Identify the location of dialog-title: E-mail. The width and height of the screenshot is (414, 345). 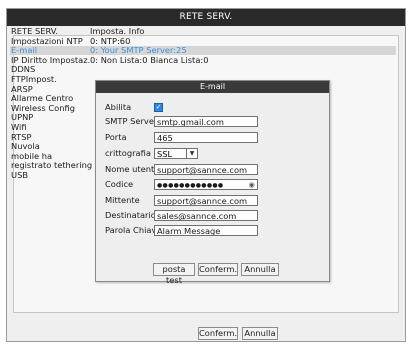
(212, 87).